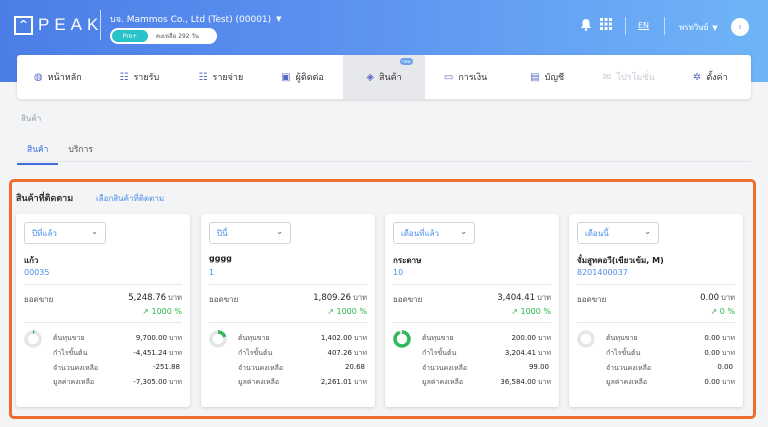  What do you see at coordinates (629, 77) in the screenshot?
I see `nav-promotion: ✉ โปรโมชั่น` at bounding box center [629, 77].